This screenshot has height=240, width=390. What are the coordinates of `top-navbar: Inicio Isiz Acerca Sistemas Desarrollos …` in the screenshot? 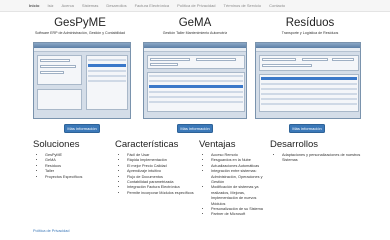 It's located at (195, 6).